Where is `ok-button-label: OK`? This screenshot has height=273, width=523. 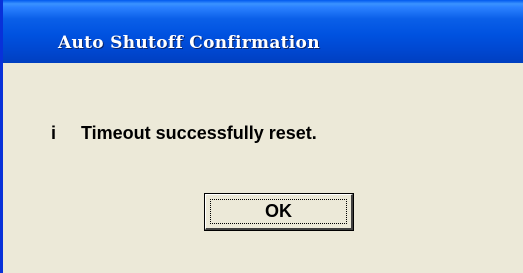 ok-button-label: OK is located at coordinates (278, 211).